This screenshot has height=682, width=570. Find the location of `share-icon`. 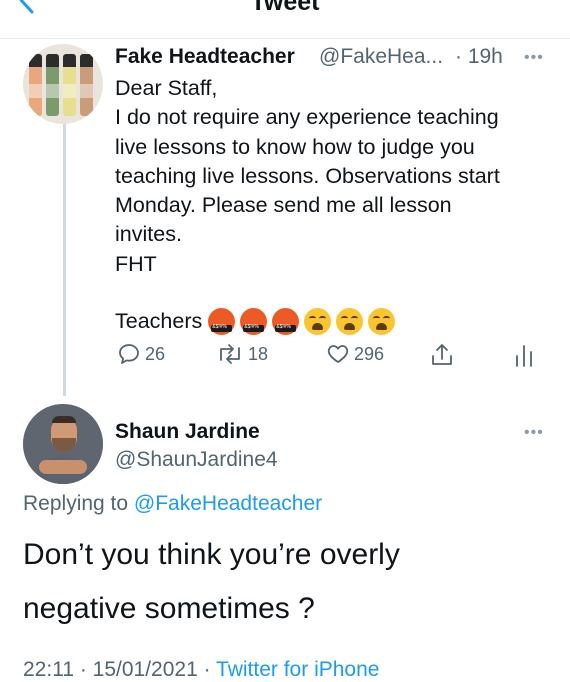

share-icon is located at coordinates (442, 354).